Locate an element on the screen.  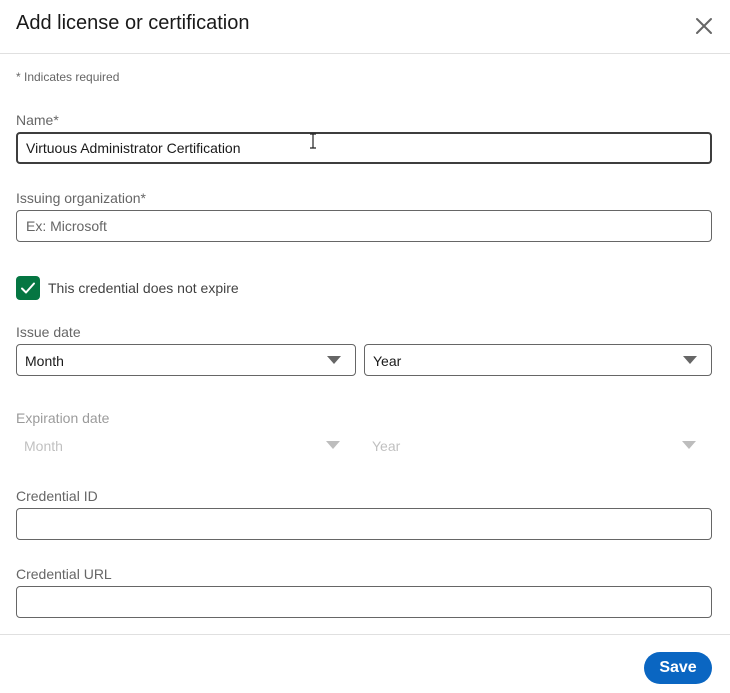
issue-month-value: Month is located at coordinates (44, 361).